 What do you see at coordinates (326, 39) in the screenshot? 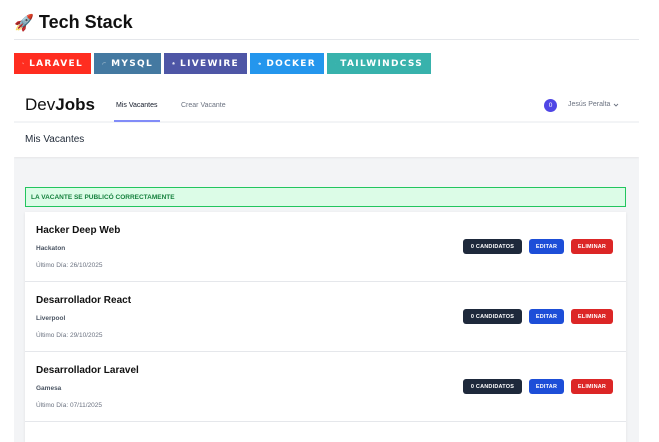
I see `heading-divider` at bounding box center [326, 39].